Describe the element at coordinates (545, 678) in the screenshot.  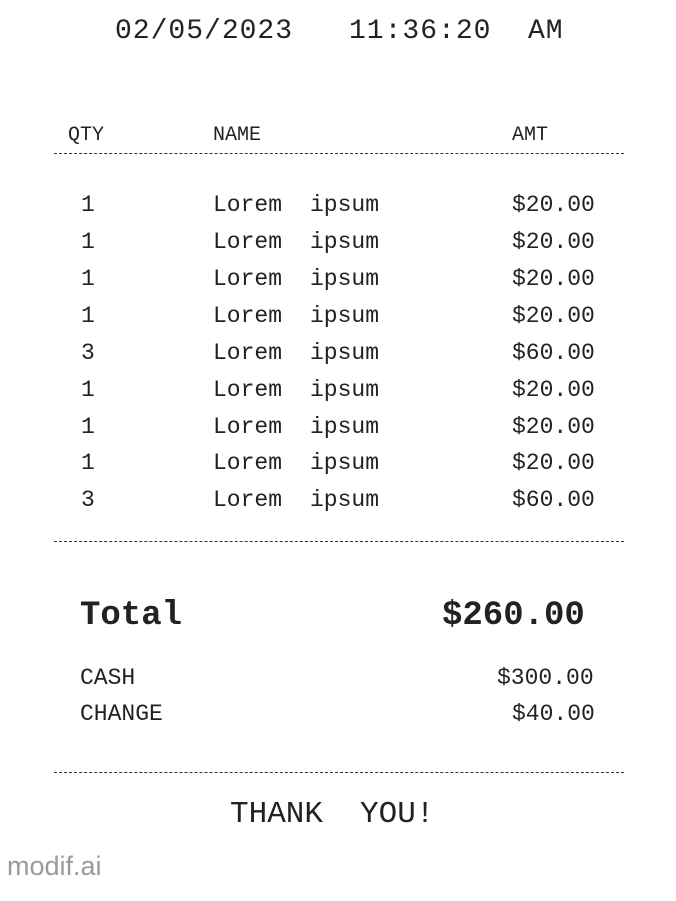
I see `cash-value: $300.00` at that location.